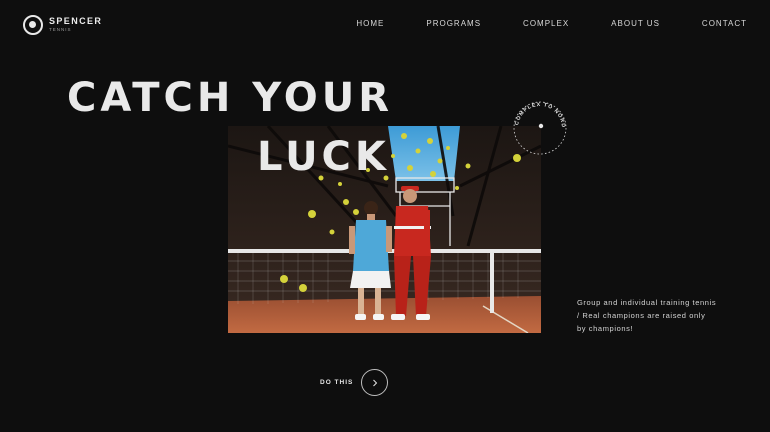 The image size is (770, 432). I want to click on hero-headline: CATCH YOUR LUCK, so click(230, 127).